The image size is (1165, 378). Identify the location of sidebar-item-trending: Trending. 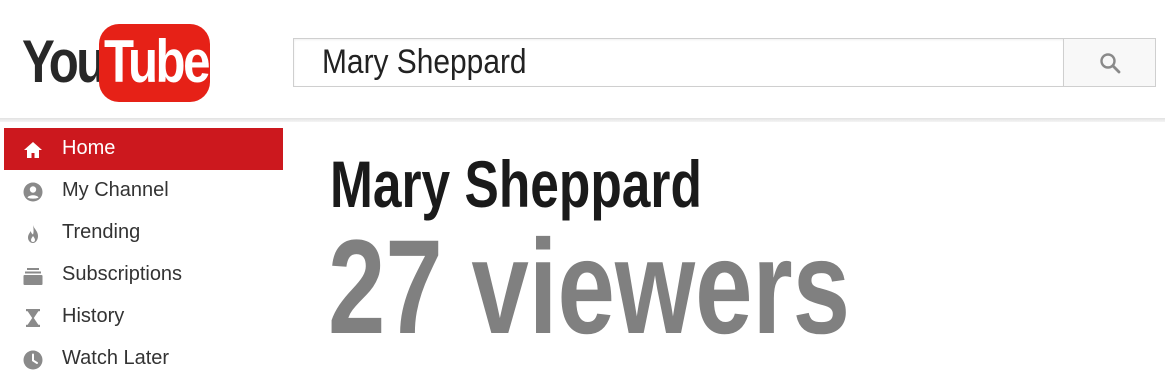
(141, 233).